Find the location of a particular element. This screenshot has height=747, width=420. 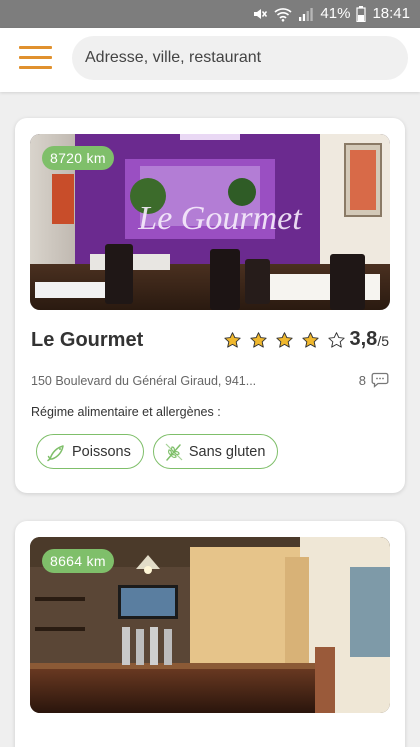

star-empty-icon is located at coordinates (336, 339).